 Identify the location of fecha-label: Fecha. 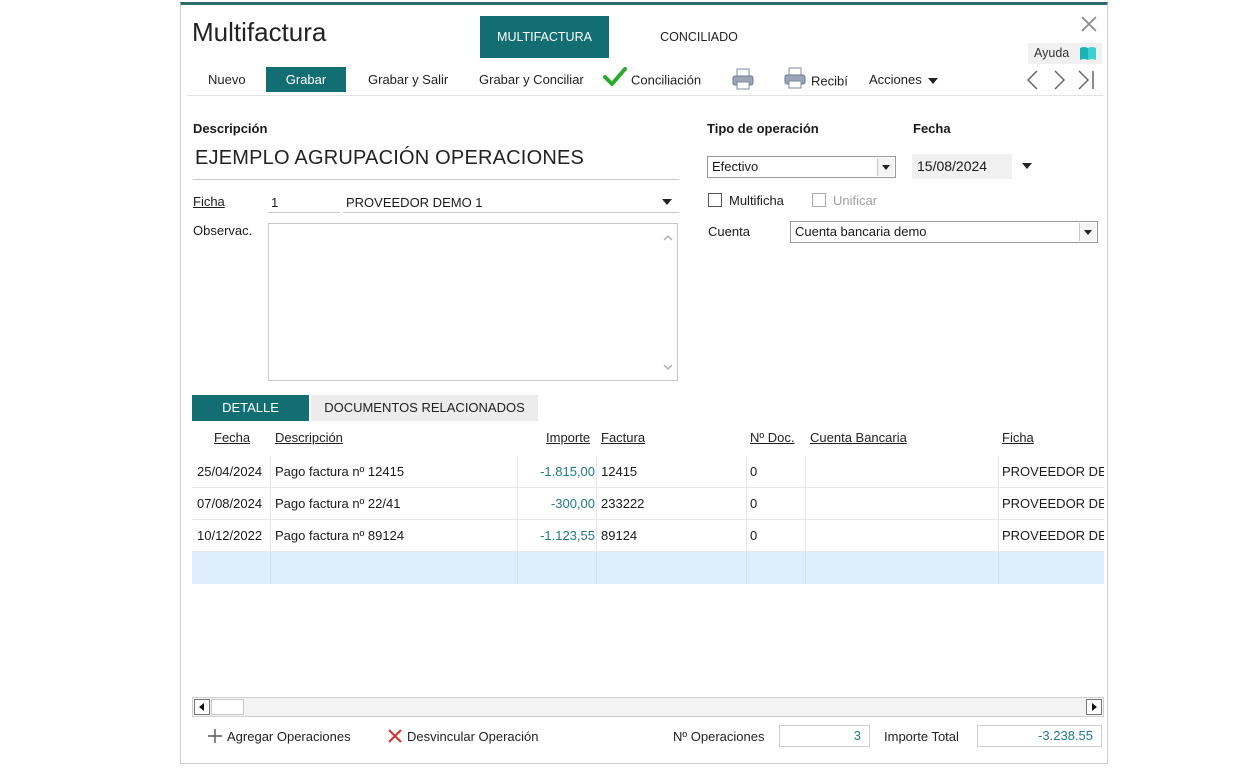
(932, 128).